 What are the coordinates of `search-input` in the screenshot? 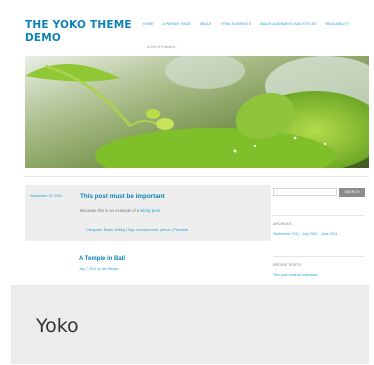 It's located at (305, 192).